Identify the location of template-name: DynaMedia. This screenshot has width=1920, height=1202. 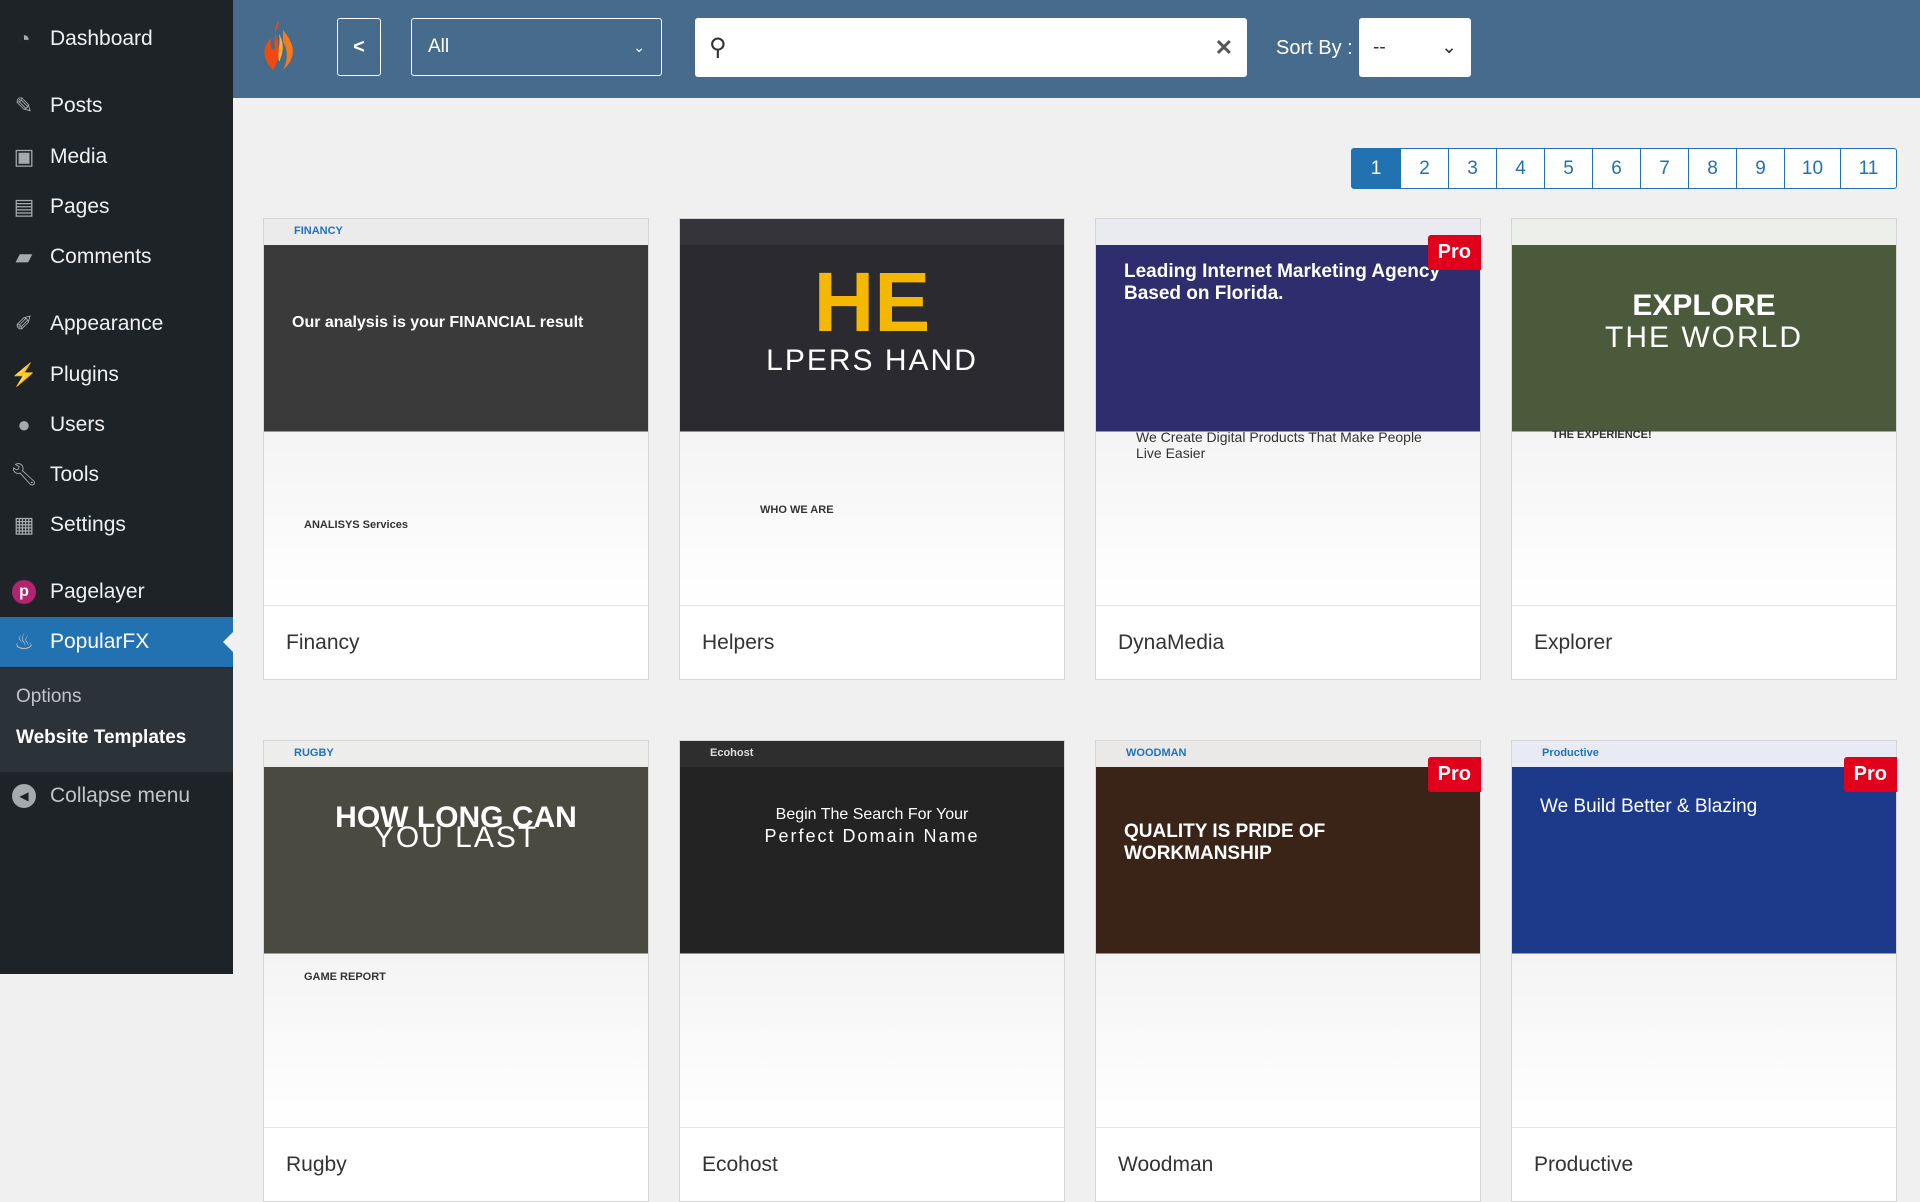
(1171, 642).